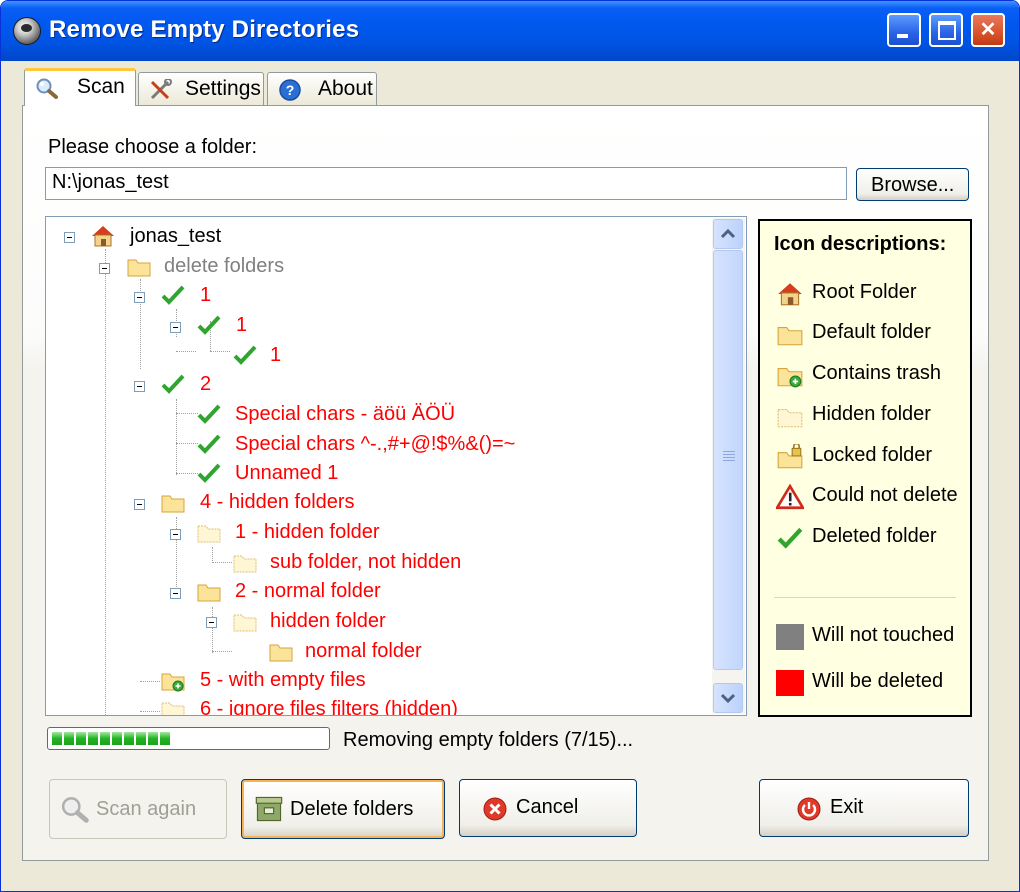 This screenshot has width=1020, height=892. Describe the element at coordinates (366, 562) in the screenshot. I see `tree-label: sub folder, not hidden` at that location.